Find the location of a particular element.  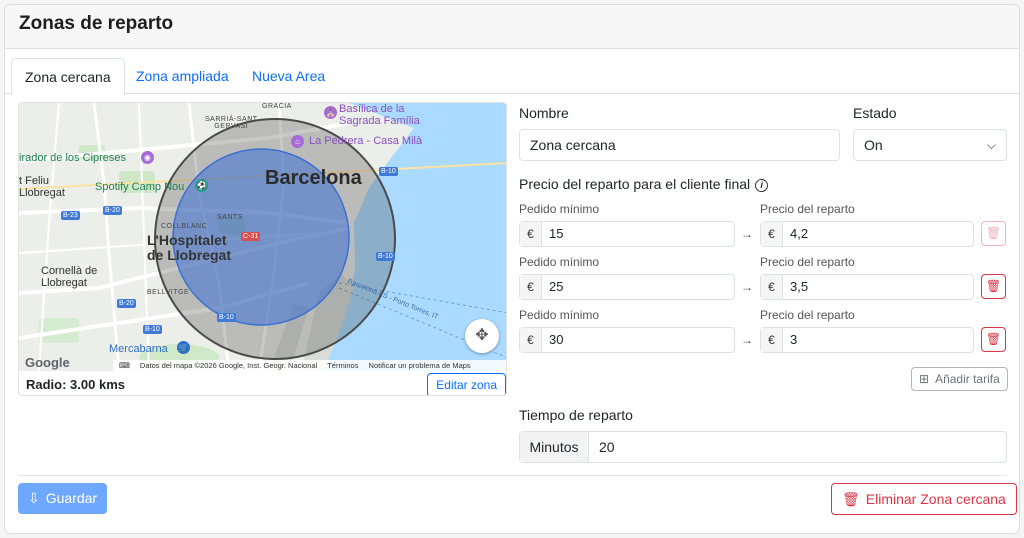

poi-stadium-icon: ⚽ is located at coordinates (201, 185).